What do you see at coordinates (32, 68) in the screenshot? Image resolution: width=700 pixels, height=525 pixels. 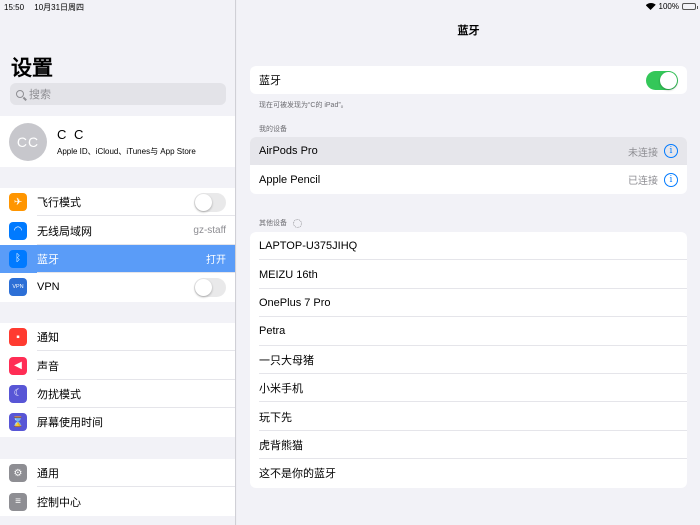 I see `page-title: 设置` at bounding box center [32, 68].